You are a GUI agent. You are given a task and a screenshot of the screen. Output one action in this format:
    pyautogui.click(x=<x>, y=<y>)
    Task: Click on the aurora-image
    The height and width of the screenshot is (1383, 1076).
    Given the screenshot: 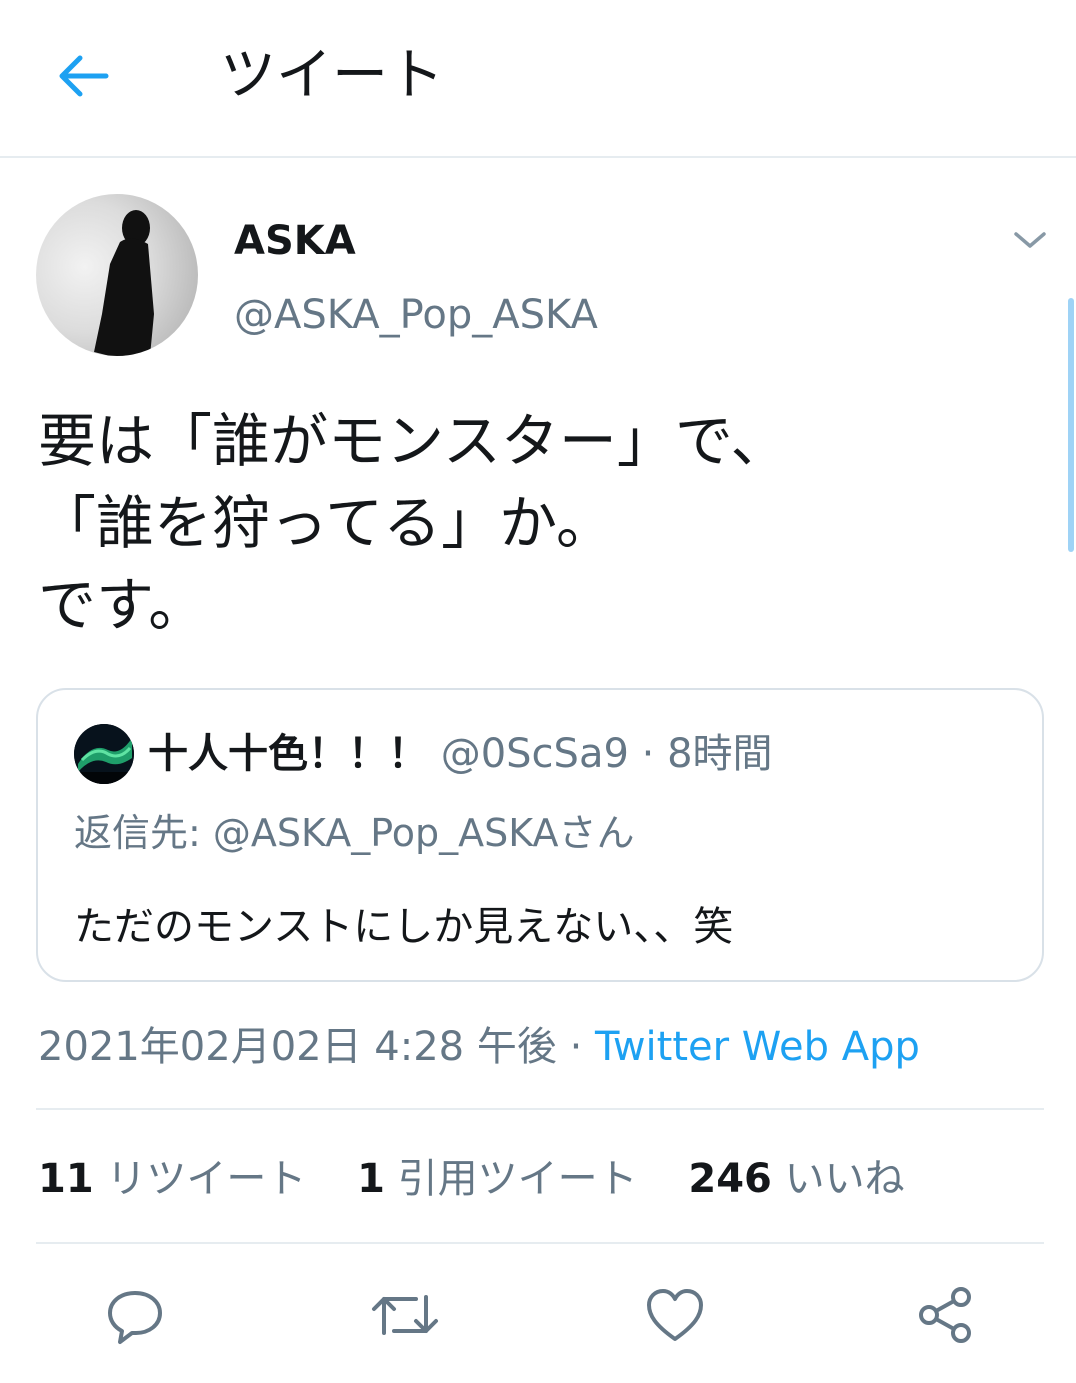 What is the action you would take?
    pyautogui.click(x=104, y=754)
    